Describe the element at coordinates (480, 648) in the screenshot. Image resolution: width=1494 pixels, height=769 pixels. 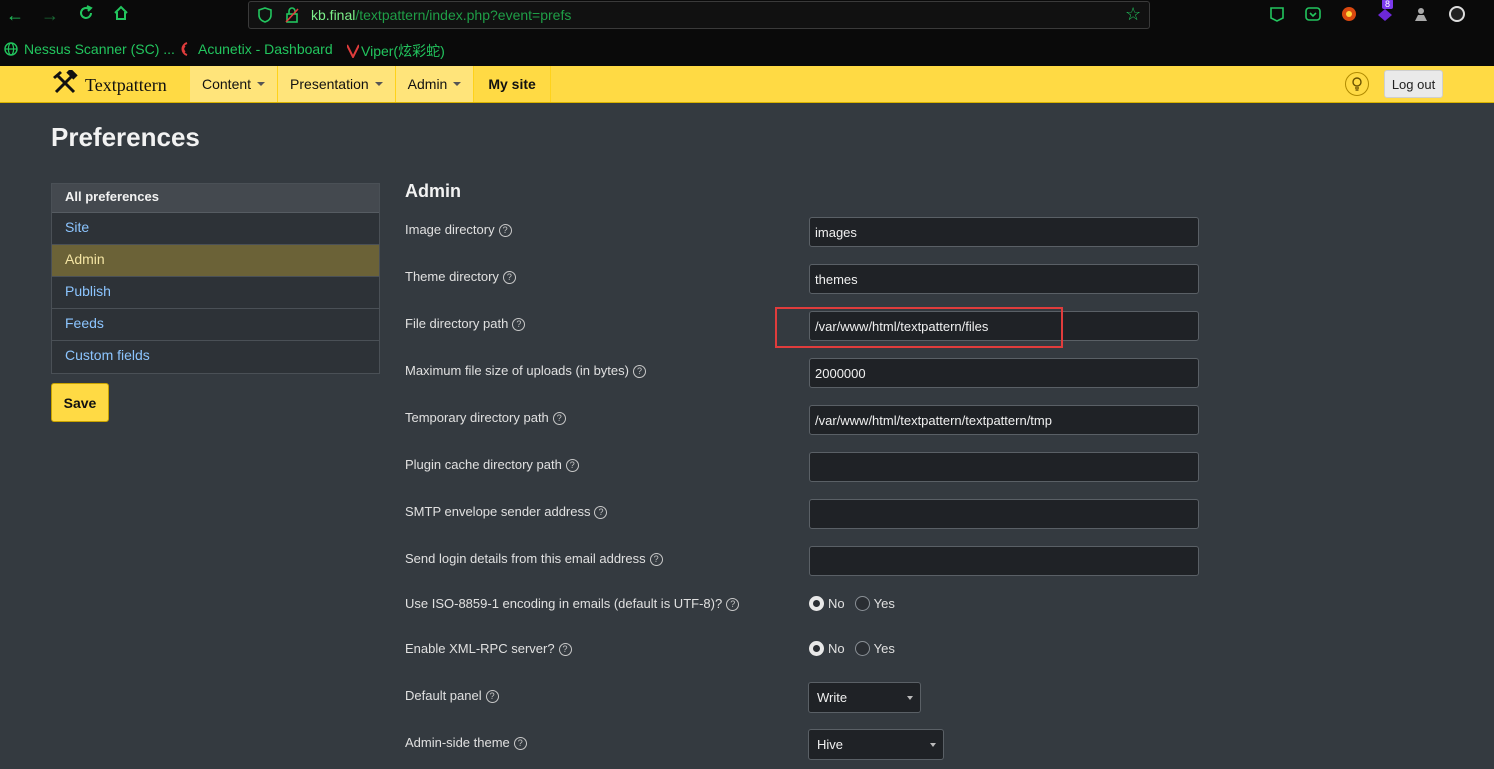
I see `label-text: Enable XML-RPC server?` at that location.